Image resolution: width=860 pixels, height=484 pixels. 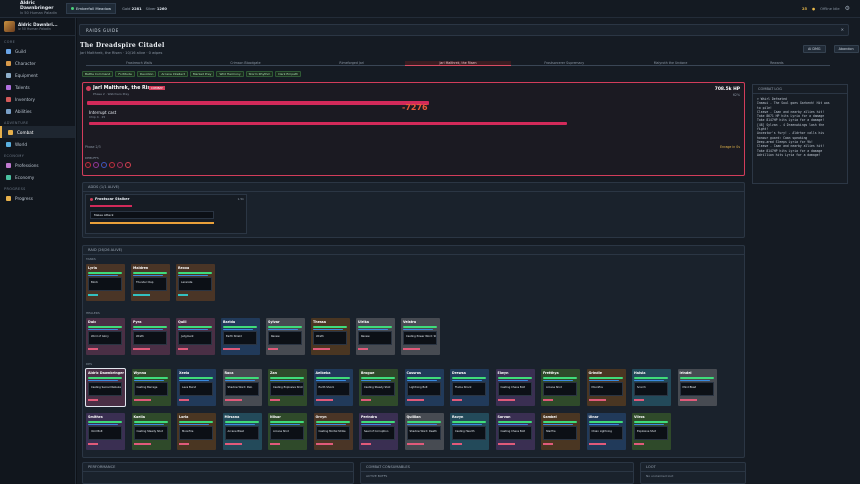 What do you see at coordinates (8, 177) in the screenshot?
I see `economy-icon` at bounding box center [8, 177].